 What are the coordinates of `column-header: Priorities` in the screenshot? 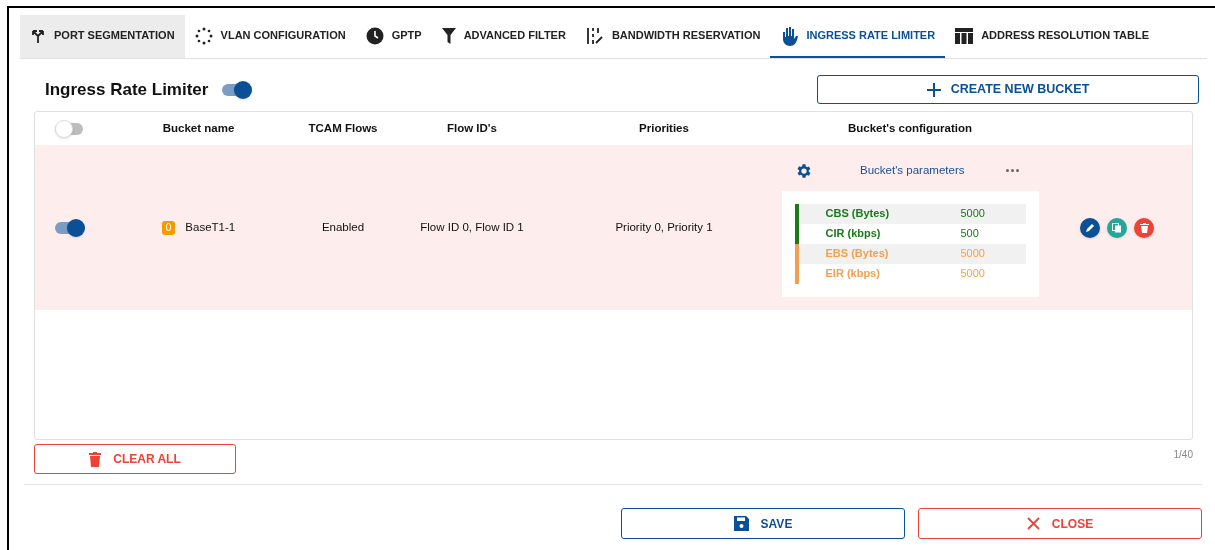 It's located at (664, 128).